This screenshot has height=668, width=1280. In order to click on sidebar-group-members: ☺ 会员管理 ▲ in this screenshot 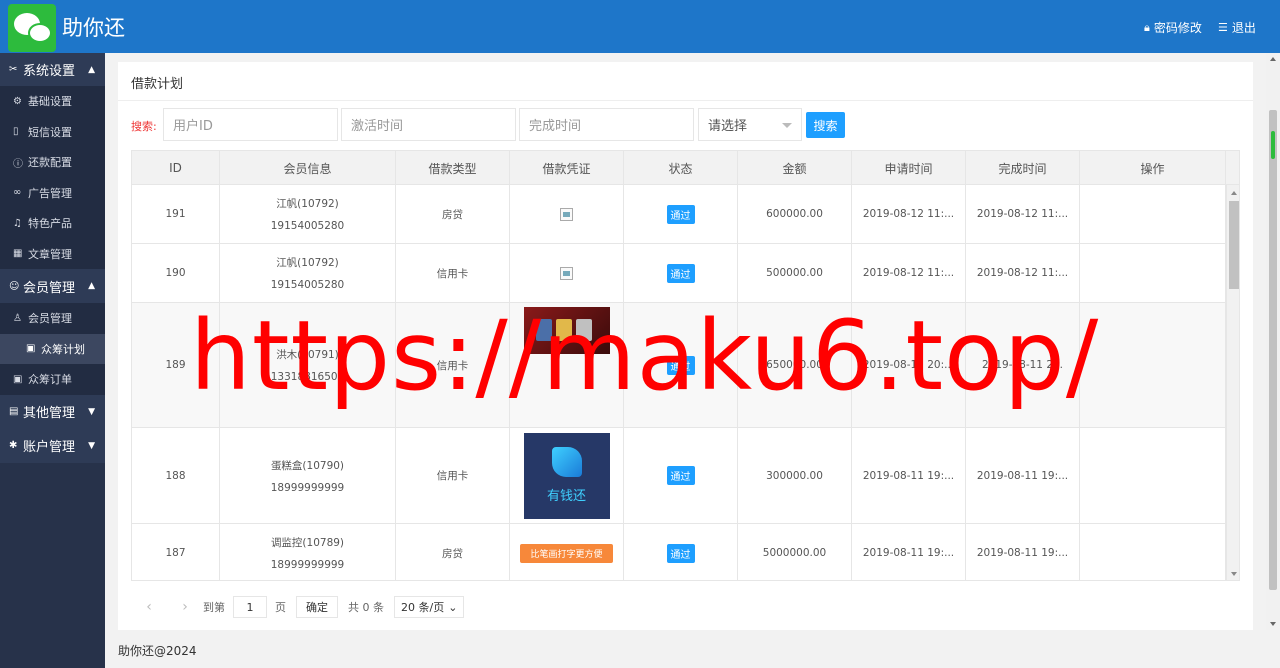, I will do `click(52, 286)`.